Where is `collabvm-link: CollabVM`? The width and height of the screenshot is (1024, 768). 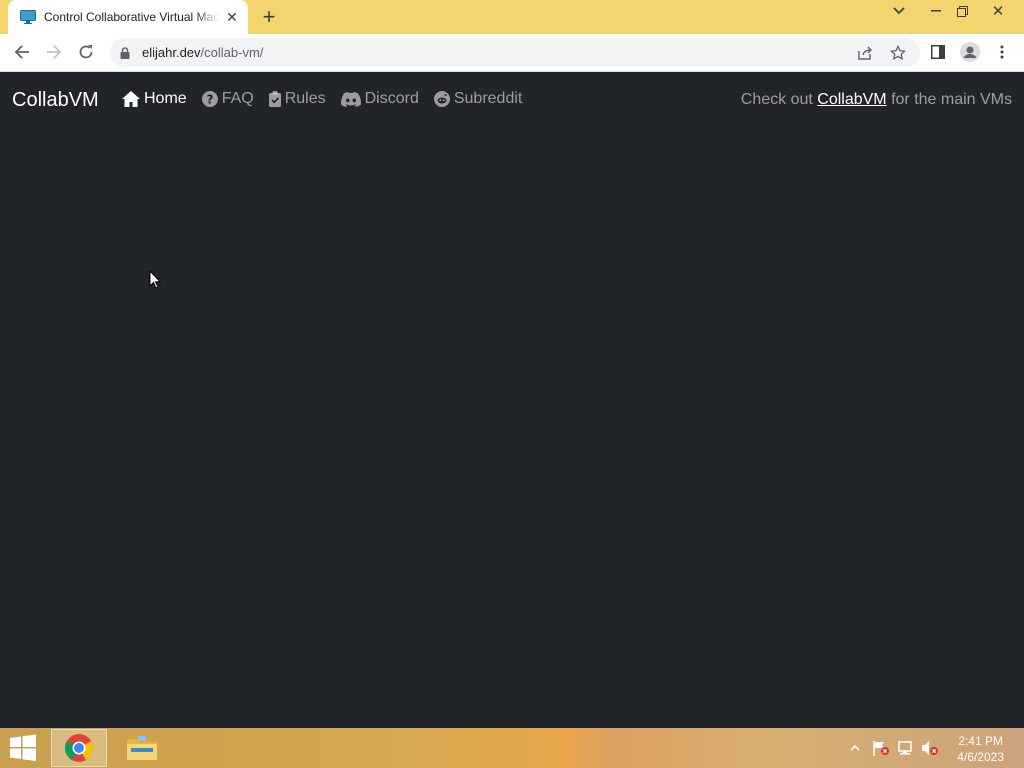 collabvm-link: CollabVM is located at coordinates (851, 99).